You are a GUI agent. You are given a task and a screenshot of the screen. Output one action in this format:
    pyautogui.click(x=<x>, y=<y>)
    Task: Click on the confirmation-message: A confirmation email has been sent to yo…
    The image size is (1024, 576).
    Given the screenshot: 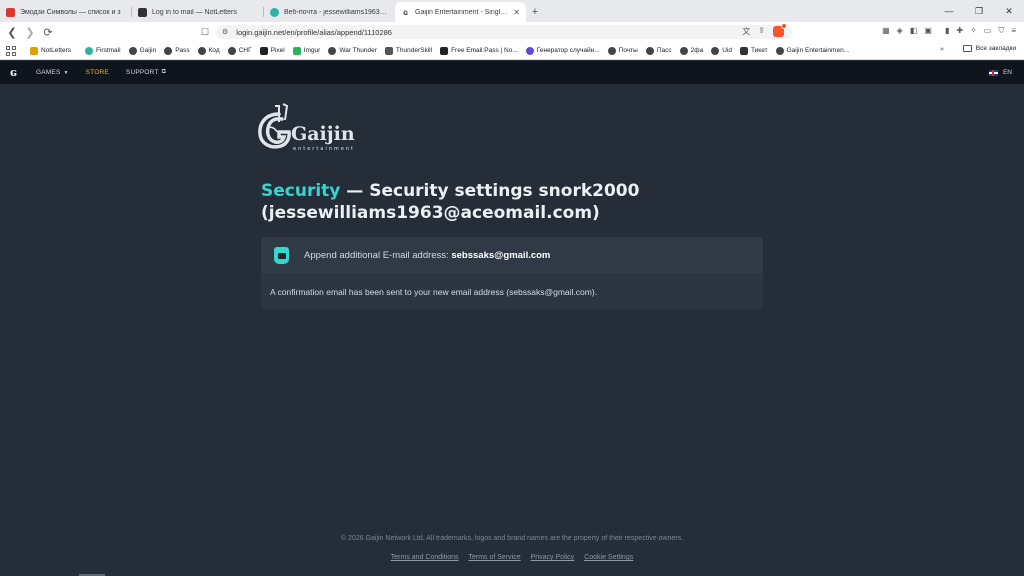 What is the action you would take?
    pyautogui.click(x=434, y=292)
    